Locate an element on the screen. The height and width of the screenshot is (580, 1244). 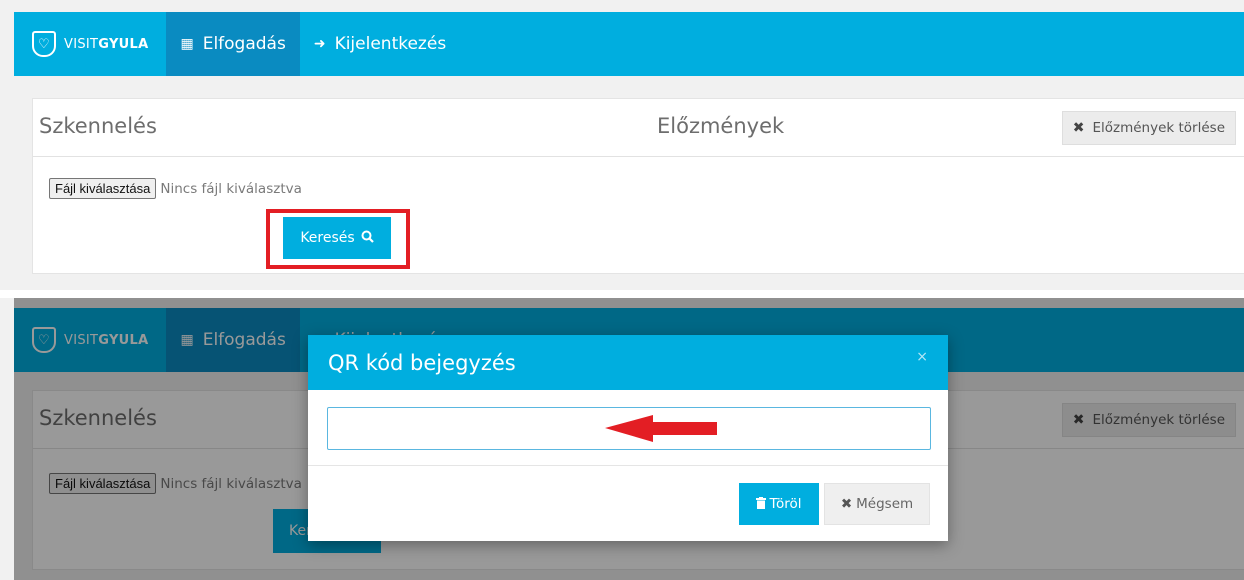
delete-button: Töröl is located at coordinates (779, 504).